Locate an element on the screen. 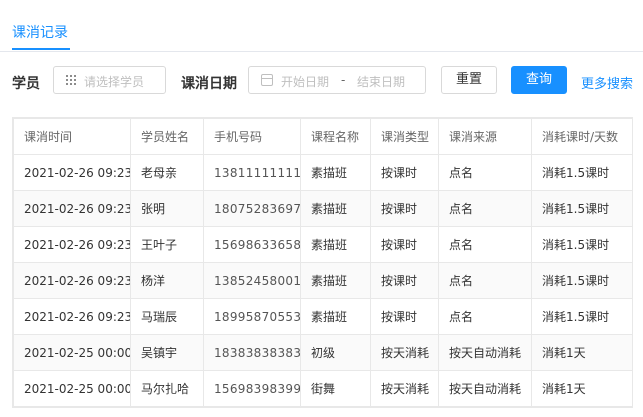 This screenshot has height=417, width=643. tab-consumption-records: 课消记录 is located at coordinates (40, 32).